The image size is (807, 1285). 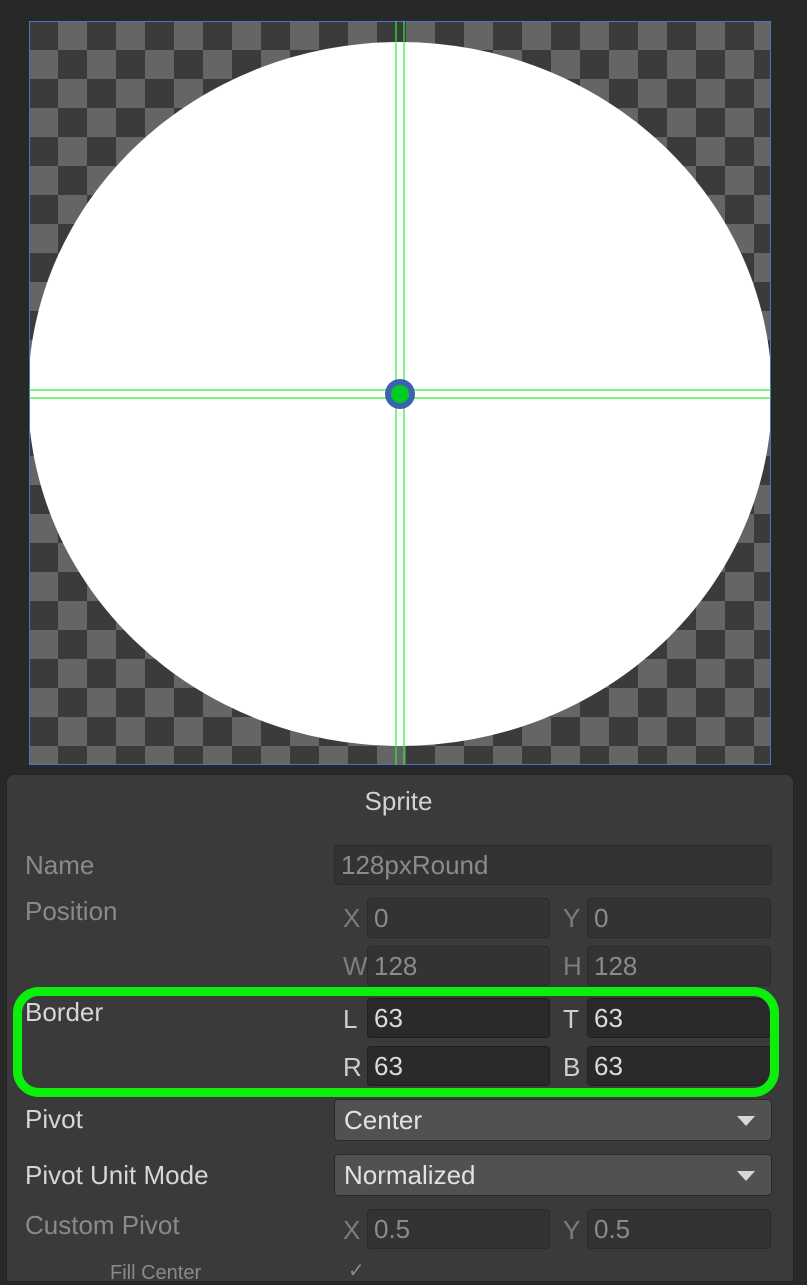 What do you see at coordinates (350, 1019) in the screenshot?
I see `border-l-label: L` at bounding box center [350, 1019].